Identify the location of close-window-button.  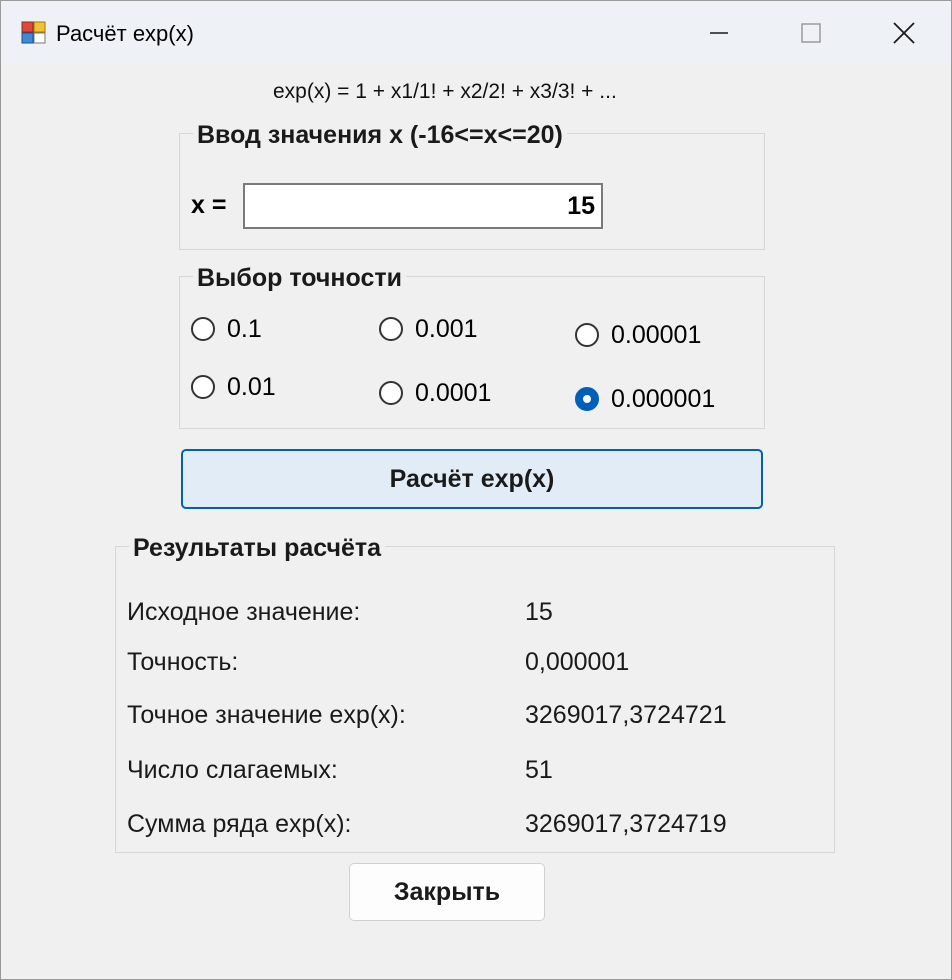
(903, 33).